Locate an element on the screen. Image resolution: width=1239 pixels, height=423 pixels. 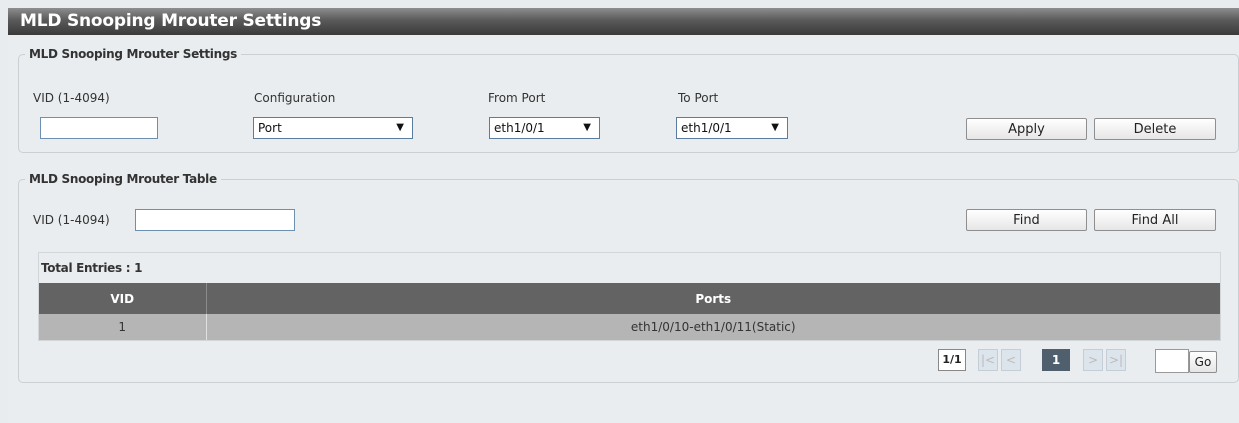
to-port-value: eth1/0/1 is located at coordinates (706, 128).